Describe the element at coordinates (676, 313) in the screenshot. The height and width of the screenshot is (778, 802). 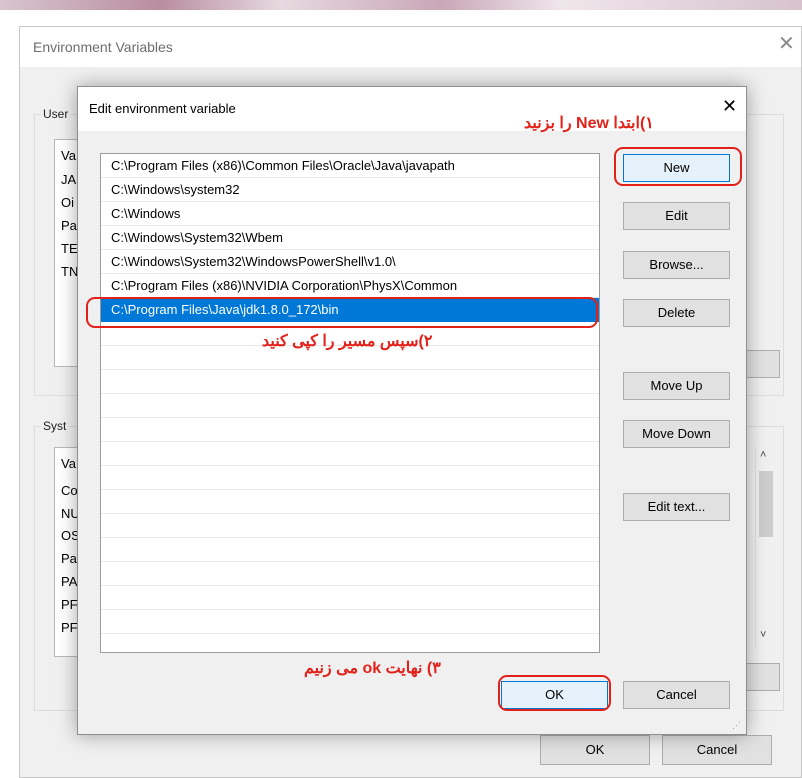
I see `delete-button: Delete` at that location.